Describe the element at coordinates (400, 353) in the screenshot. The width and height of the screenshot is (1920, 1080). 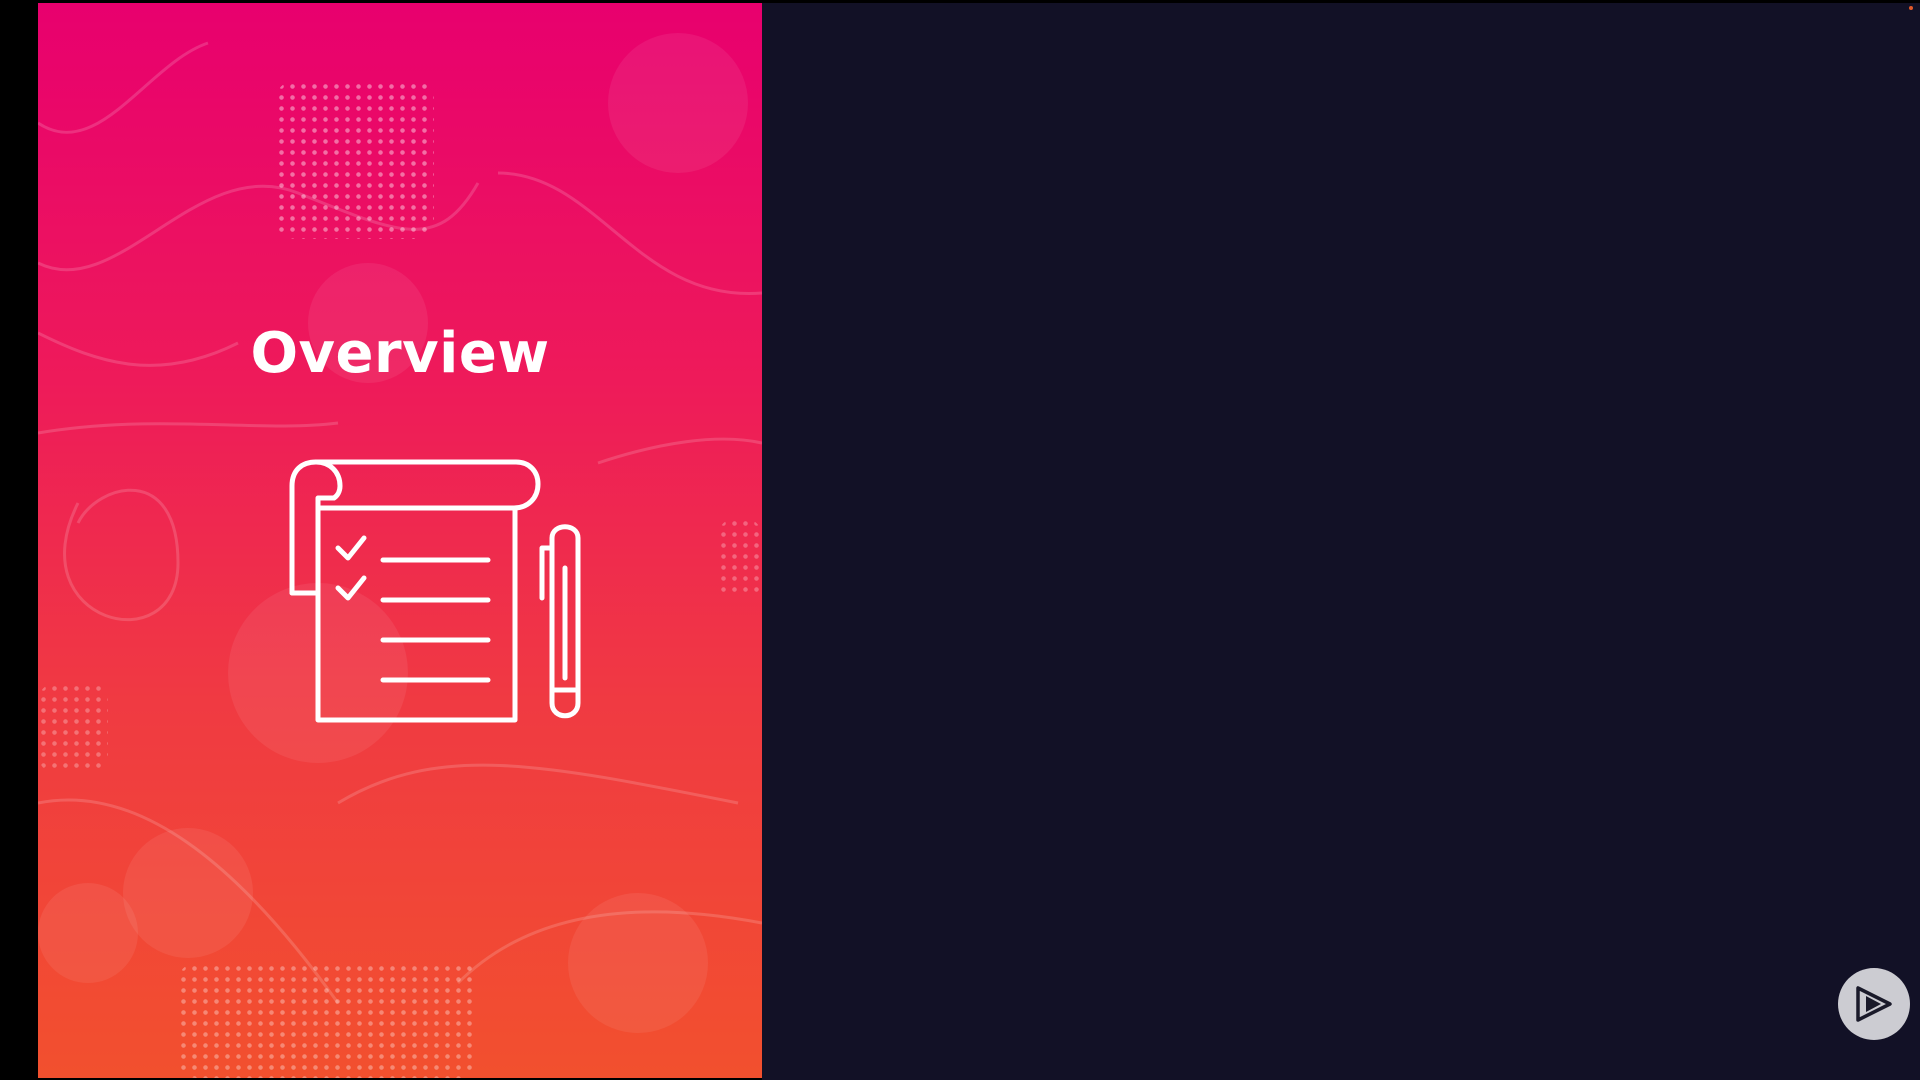
I see `slide-title: Overview` at that location.